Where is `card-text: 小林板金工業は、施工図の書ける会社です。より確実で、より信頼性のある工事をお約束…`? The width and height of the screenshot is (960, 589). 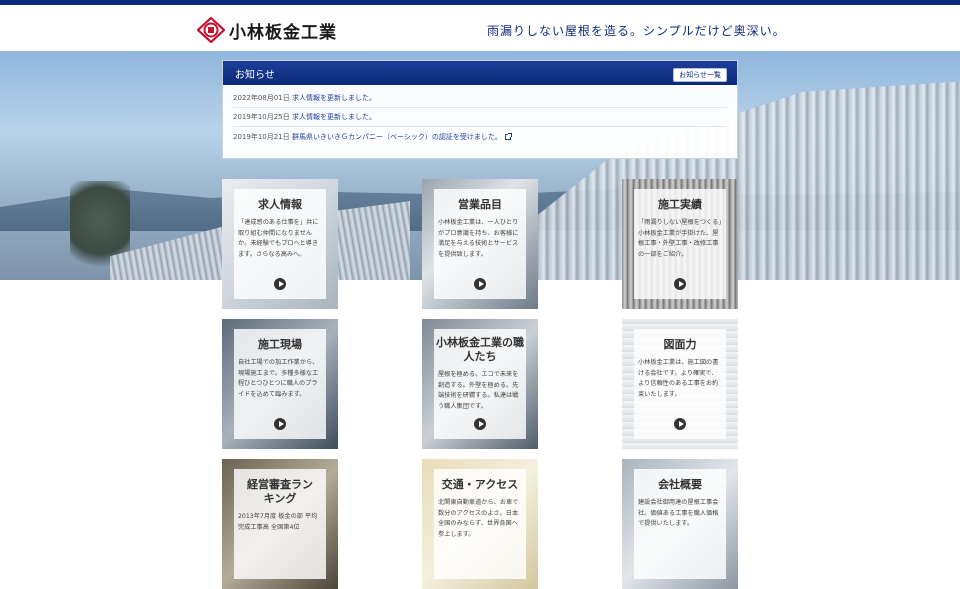
card-text: 小林板金工業は、施工図の書ける会社です。より確実で、より信頼性のある工事をお約束… is located at coordinates (678, 378).